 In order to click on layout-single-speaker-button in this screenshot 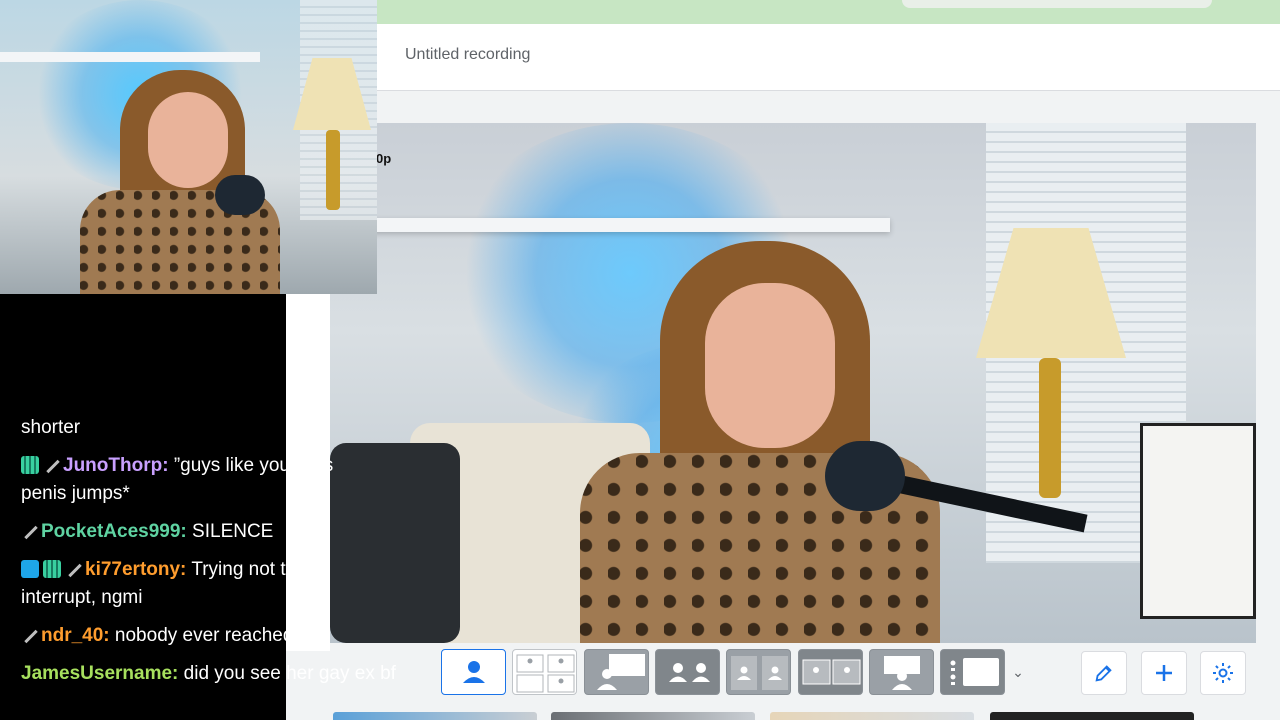, I will do `click(473, 672)`.